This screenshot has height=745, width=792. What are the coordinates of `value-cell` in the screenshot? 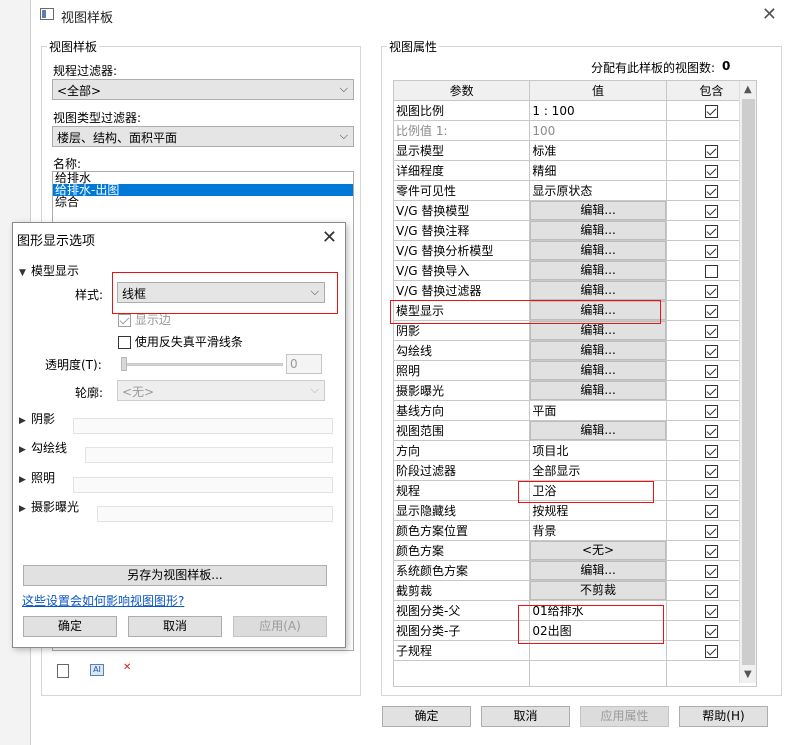 It's located at (598, 650).